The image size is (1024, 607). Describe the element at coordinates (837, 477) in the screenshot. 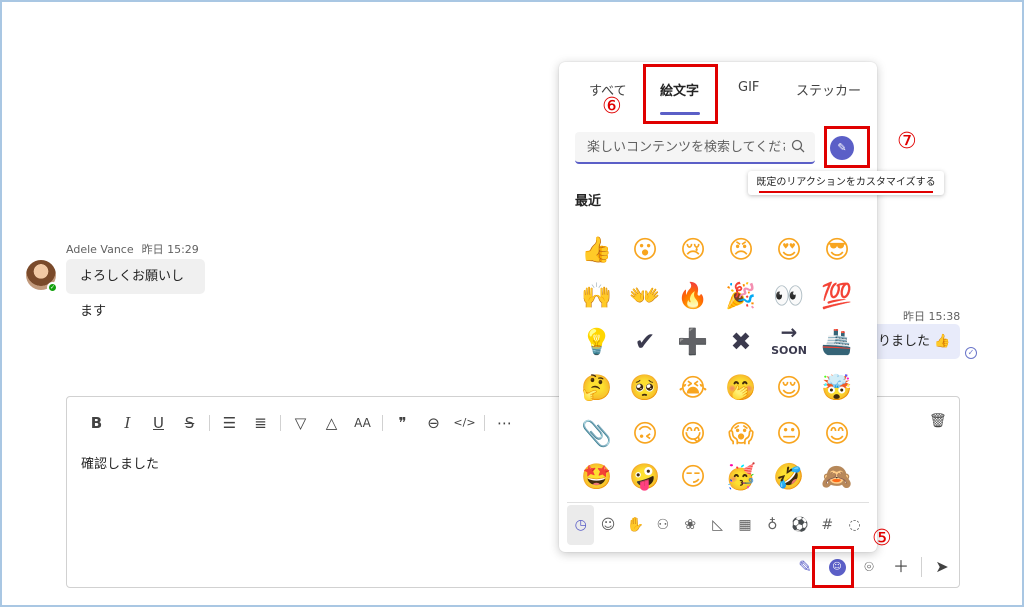

I see `see-no-evil-emoji: 🙈` at that location.